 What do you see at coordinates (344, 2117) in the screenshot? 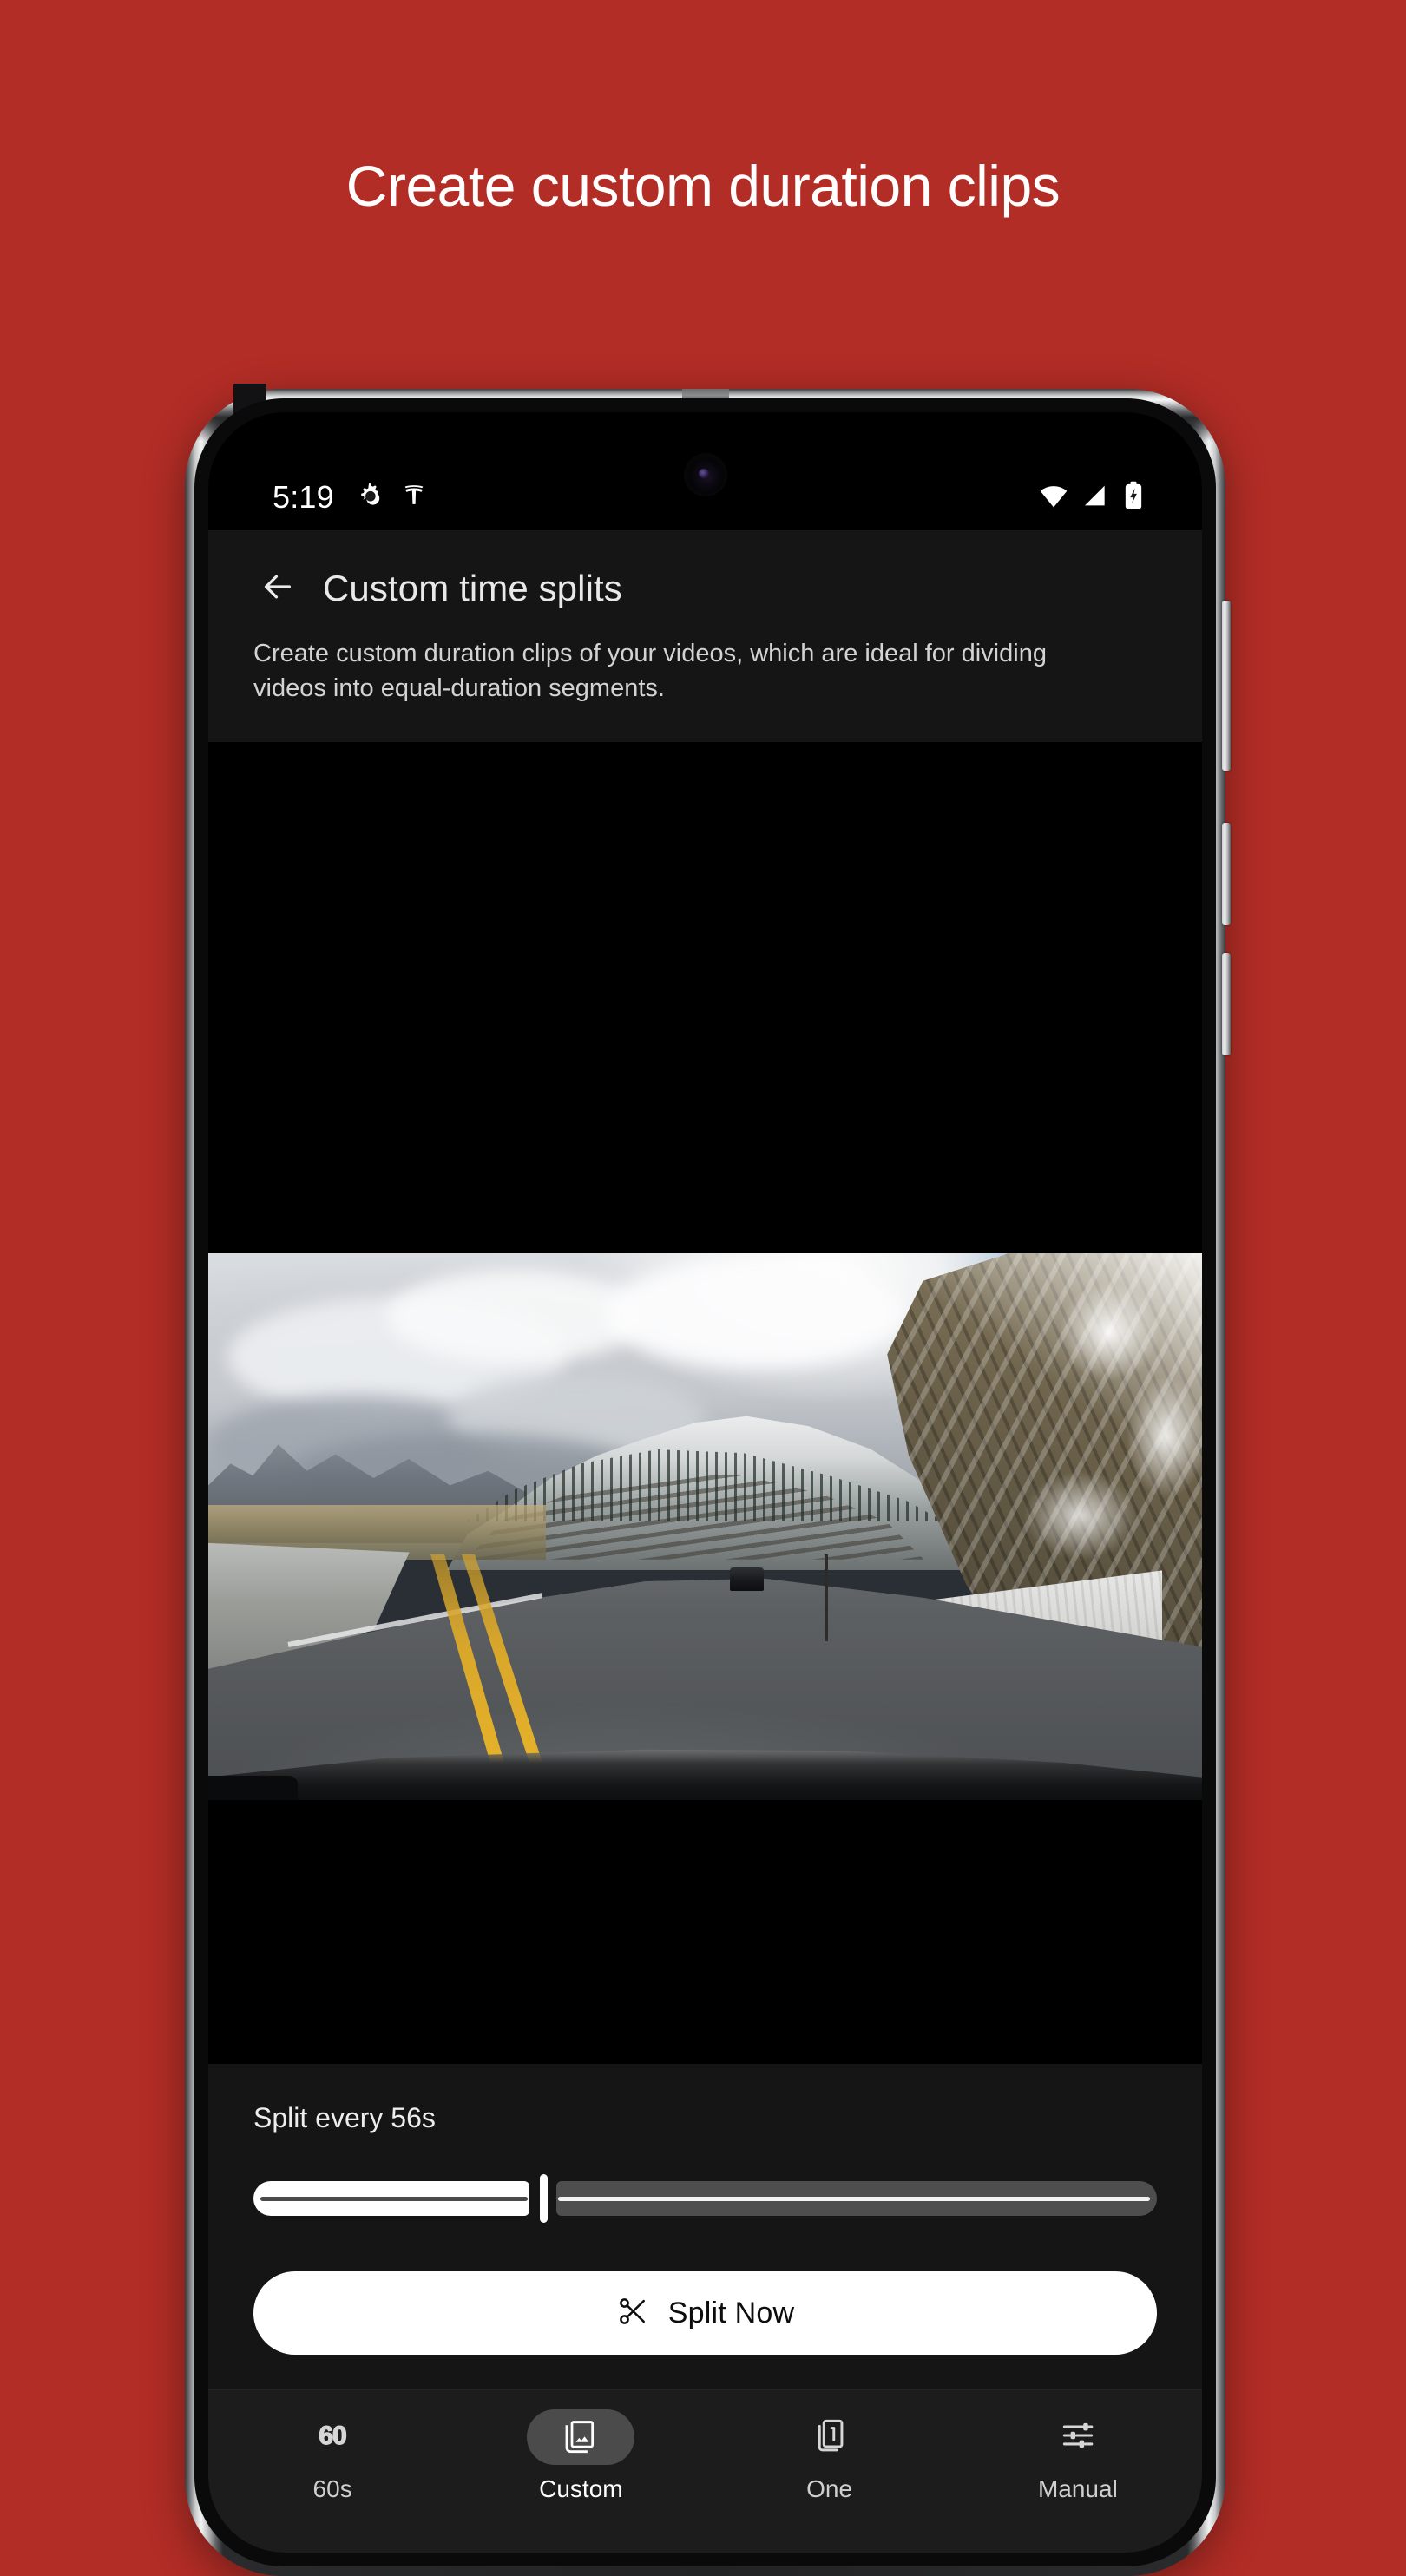
I see `split-interval-label: Split every 56s` at bounding box center [344, 2117].